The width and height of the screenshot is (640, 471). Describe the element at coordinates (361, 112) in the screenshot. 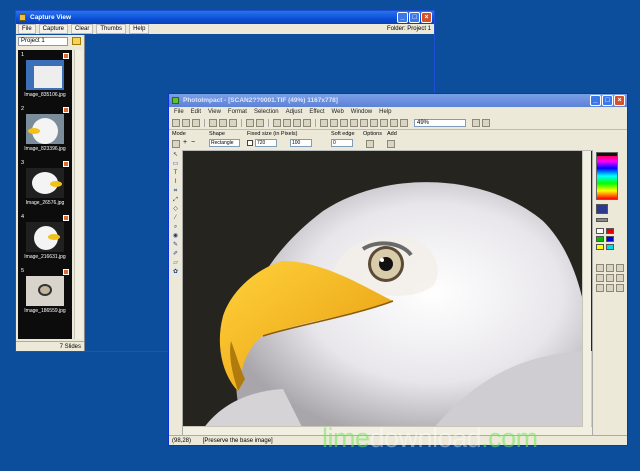

I see `menu-window: Window` at that location.